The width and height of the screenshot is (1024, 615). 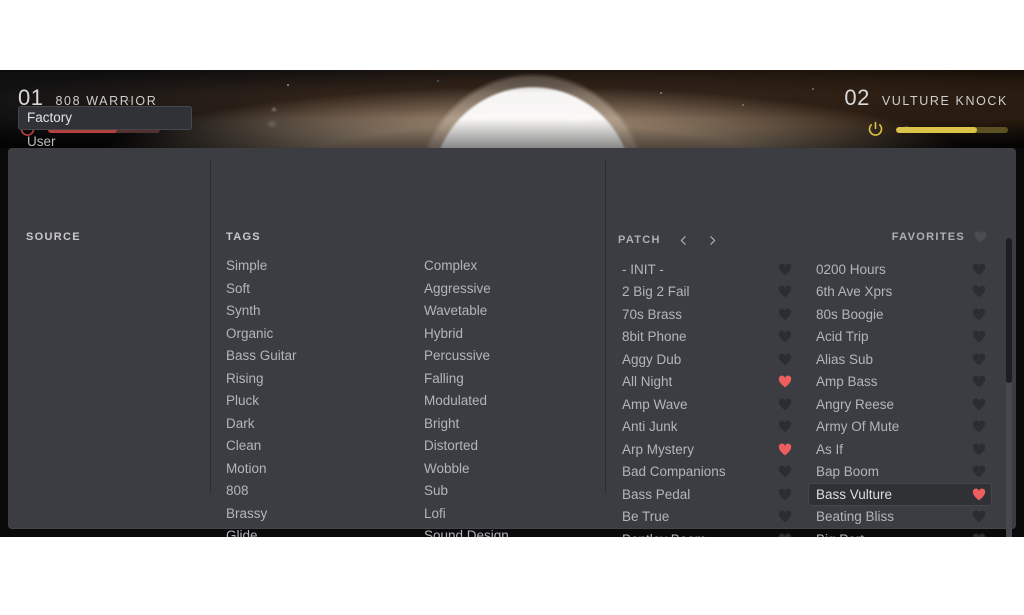 What do you see at coordinates (900, 472) in the screenshot?
I see `patch-row: Bap Boom` at bounding box center [900, 472].